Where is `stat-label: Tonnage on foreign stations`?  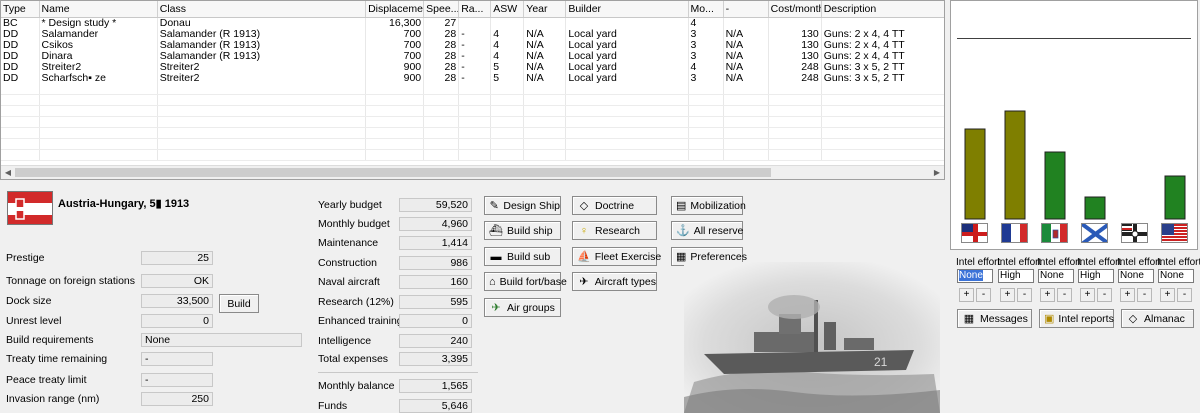 stat-label: Tonnage on foreign stations is located at coordinates (71, 281).